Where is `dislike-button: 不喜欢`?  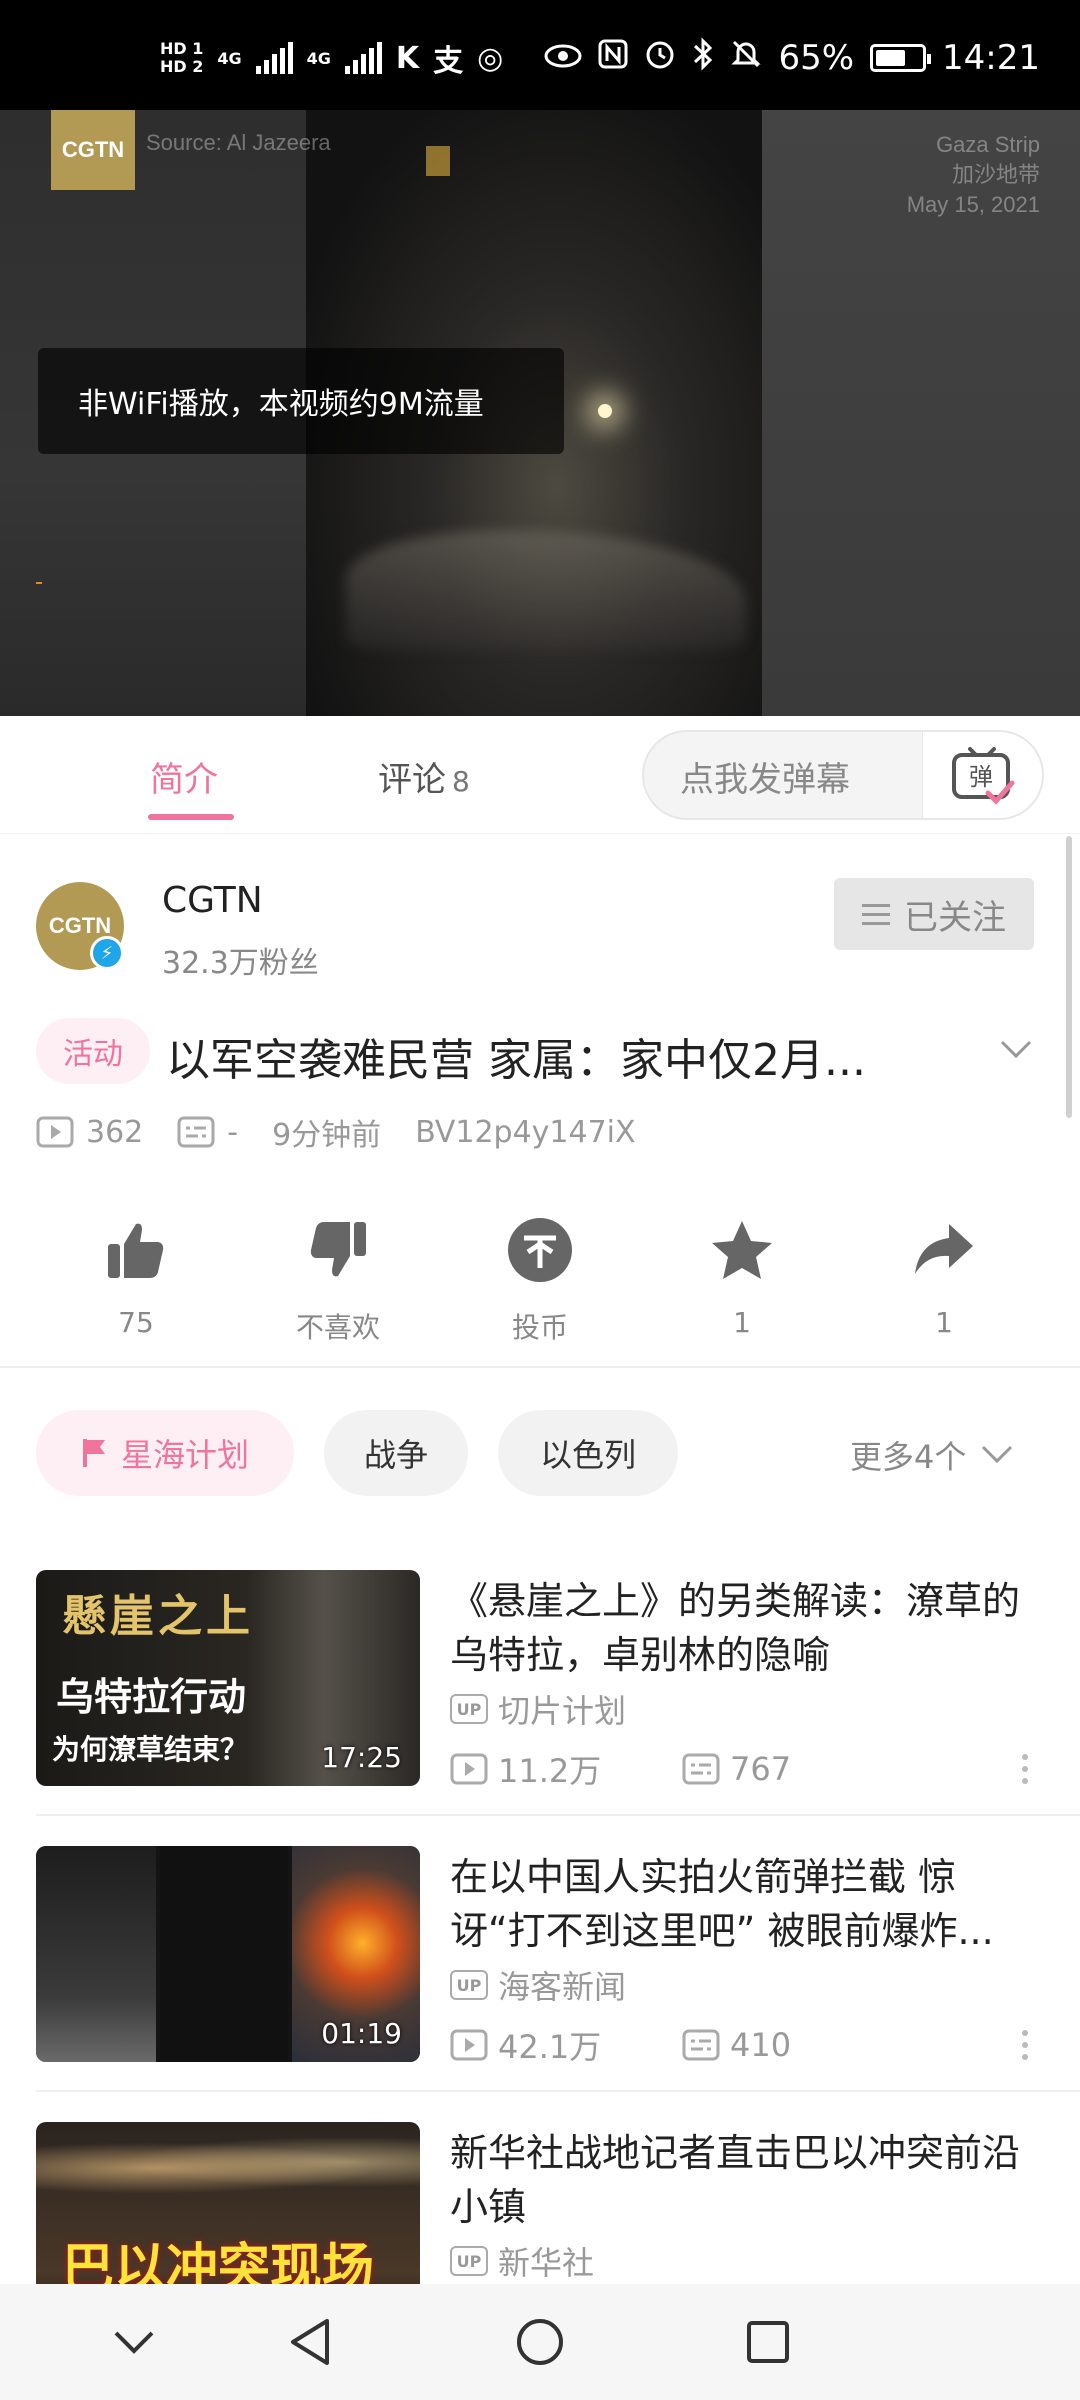
dislike-button: 不喜欢 is located at coordinates (338, 1279).